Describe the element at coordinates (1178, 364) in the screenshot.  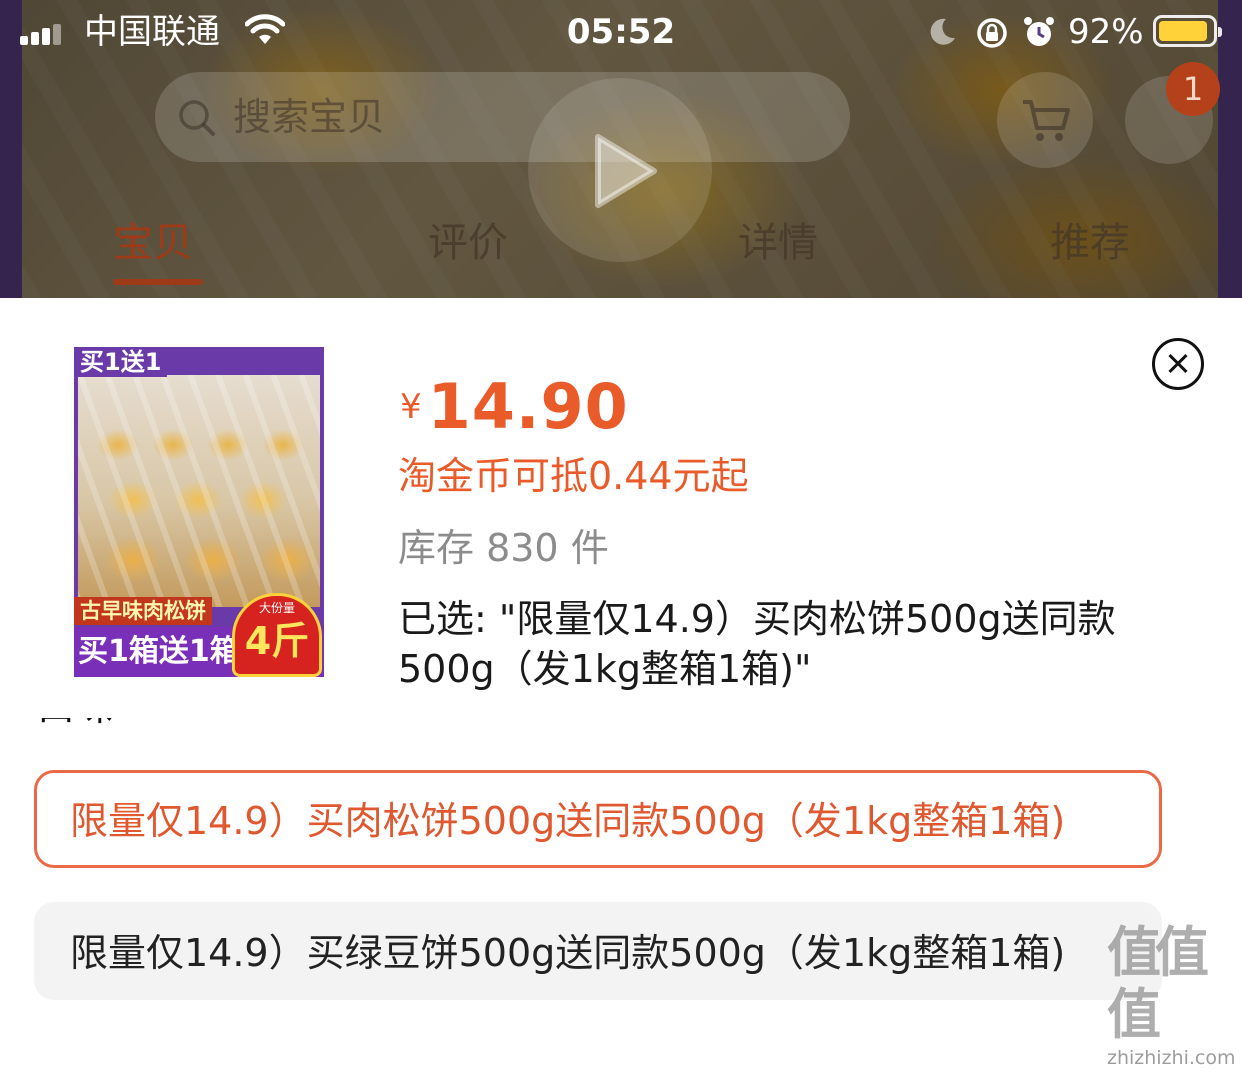
I see `close-icon` at that location.